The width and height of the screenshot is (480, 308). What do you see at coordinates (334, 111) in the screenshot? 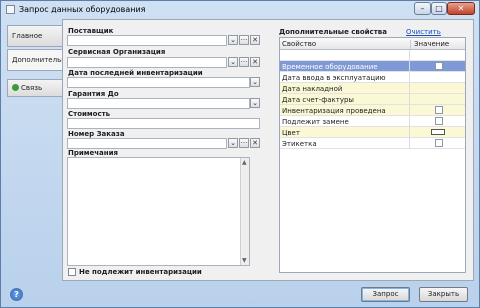
I see `property-name: Инвентаризация проведена` at bounding box center [334, 111].